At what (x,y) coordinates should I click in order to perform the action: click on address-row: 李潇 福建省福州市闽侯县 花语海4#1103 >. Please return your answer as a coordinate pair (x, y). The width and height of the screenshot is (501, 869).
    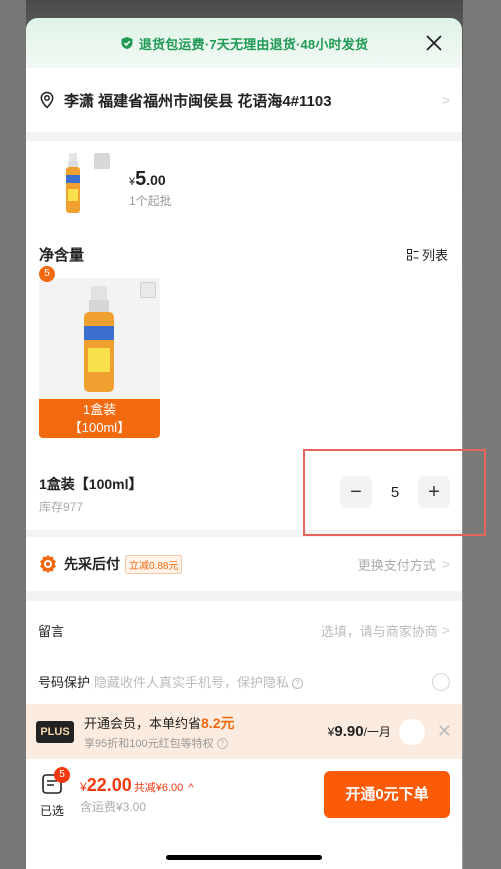
    Looking at the image, I should click on (244, 100).